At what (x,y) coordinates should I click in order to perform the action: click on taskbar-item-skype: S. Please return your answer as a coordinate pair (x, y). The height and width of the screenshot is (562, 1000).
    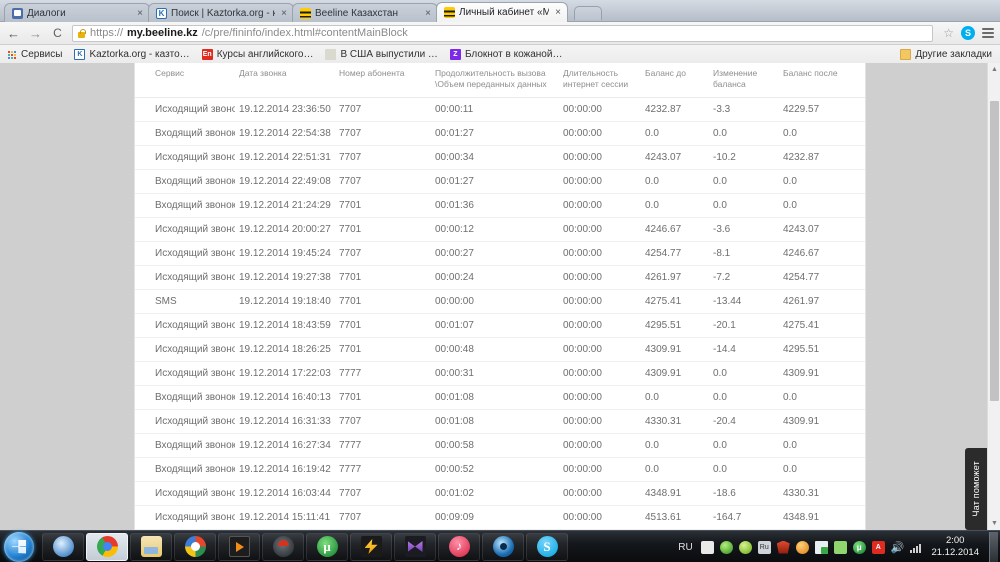
    Looking at the image, I should click on (547, 546).